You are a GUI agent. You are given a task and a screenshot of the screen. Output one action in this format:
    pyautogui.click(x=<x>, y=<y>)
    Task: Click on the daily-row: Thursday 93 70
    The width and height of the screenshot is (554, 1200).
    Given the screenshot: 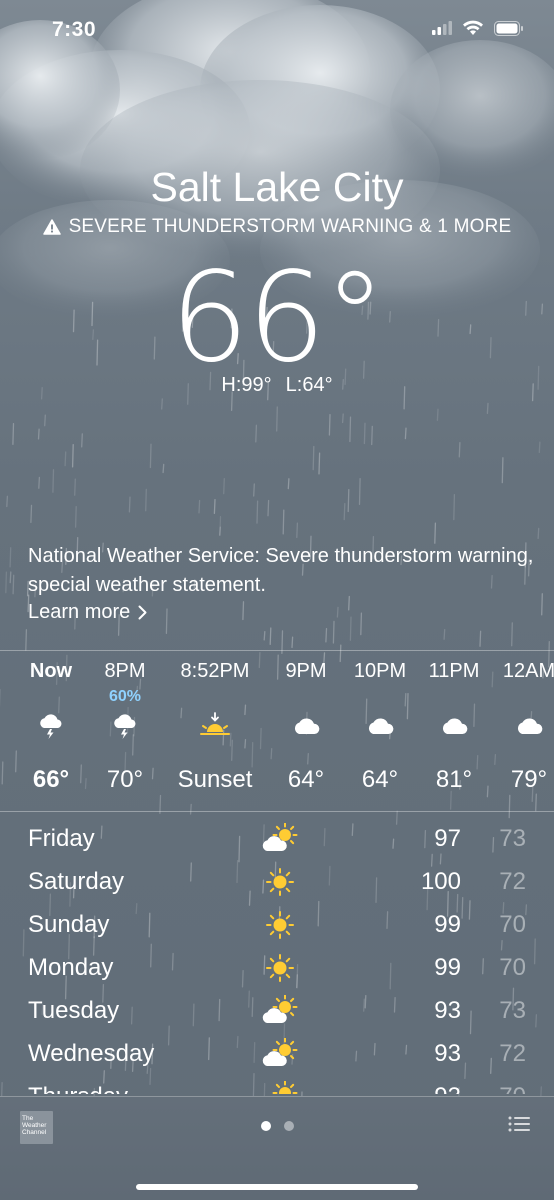 What is the action you would take?
    pyautogui.click(x=277, y=1085)
    